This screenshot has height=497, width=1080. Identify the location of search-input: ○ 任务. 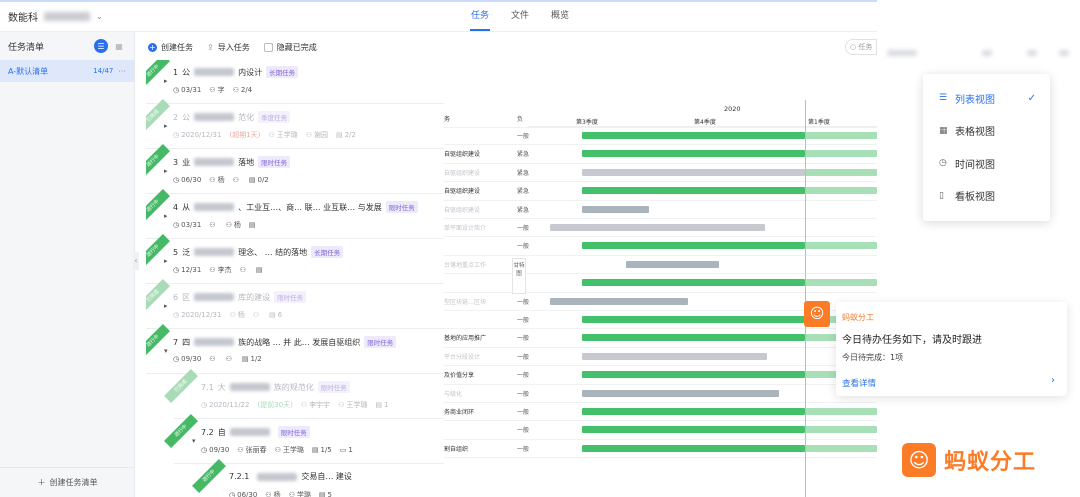
(861, 47).